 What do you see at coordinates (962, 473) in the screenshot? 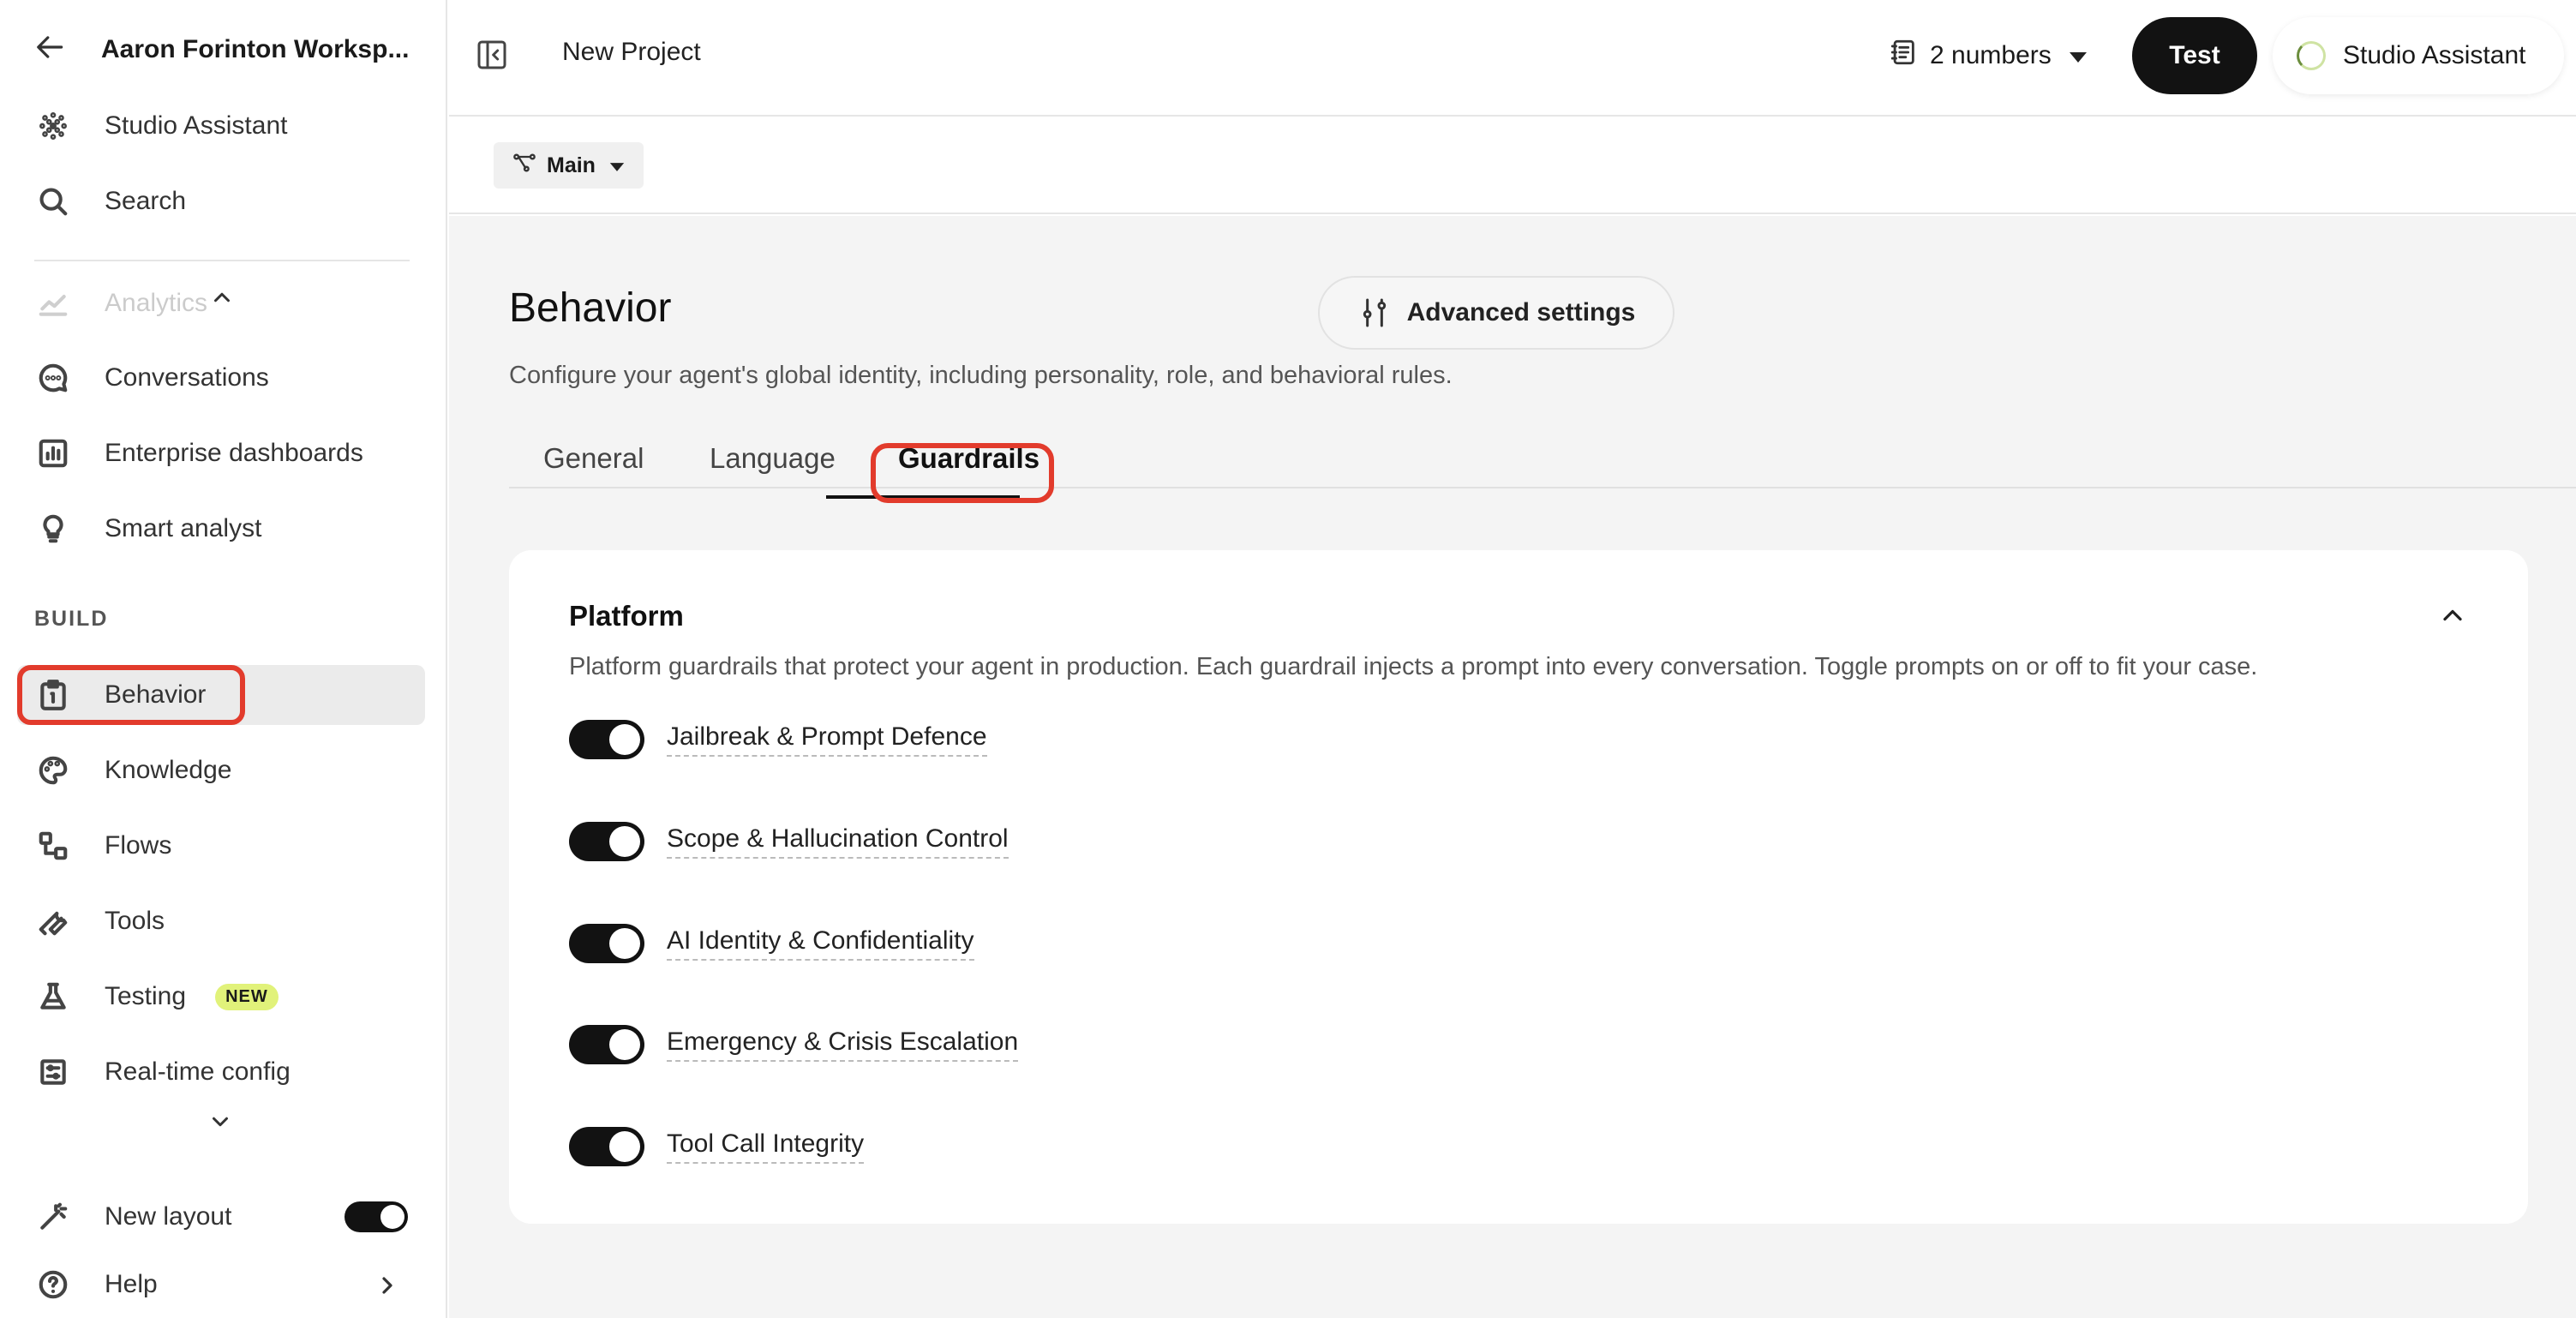
I see `highlight-annotation` at bounding box center [962, 473].